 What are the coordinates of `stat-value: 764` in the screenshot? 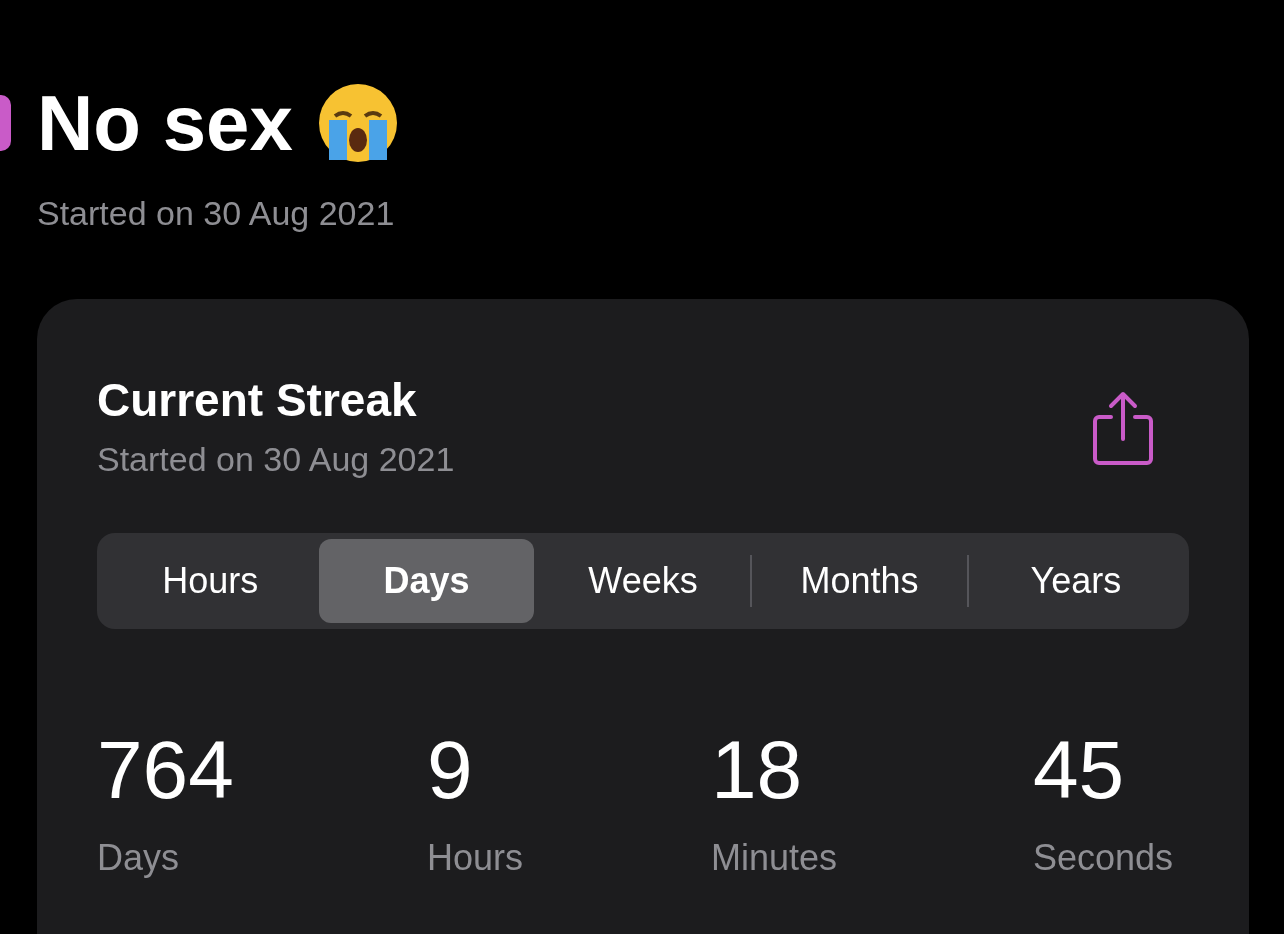 It's located at (165, 769).